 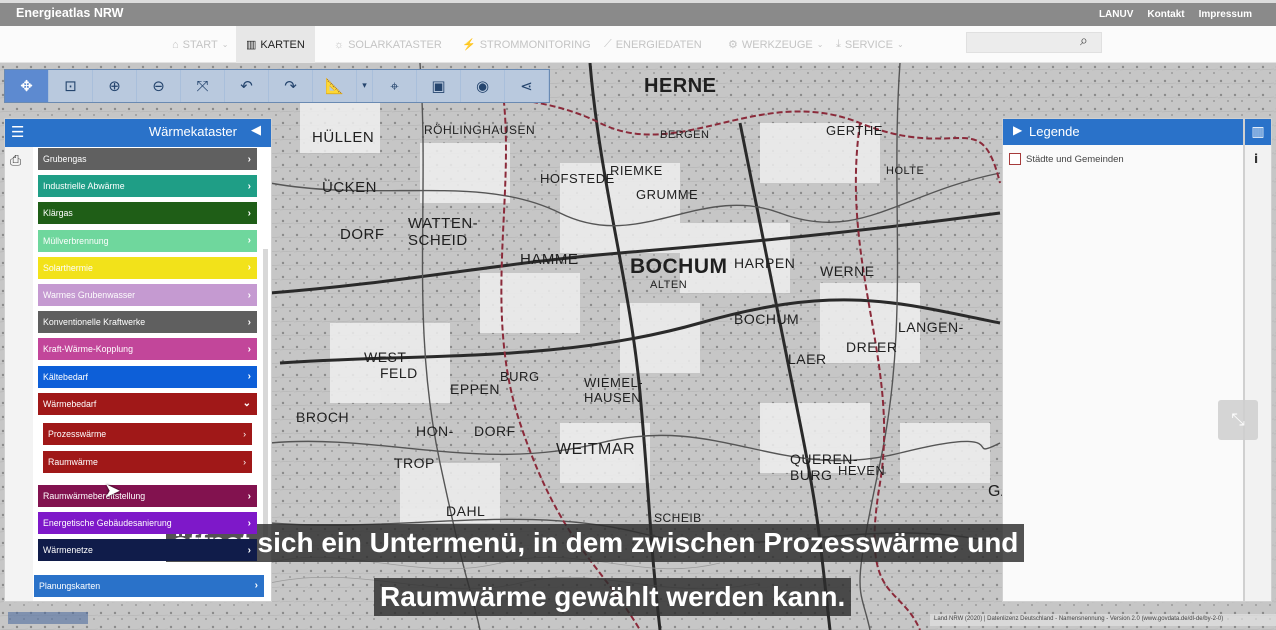 I want to click on map-label: WATTEN-SCHEID, so click(x=443, y=232).